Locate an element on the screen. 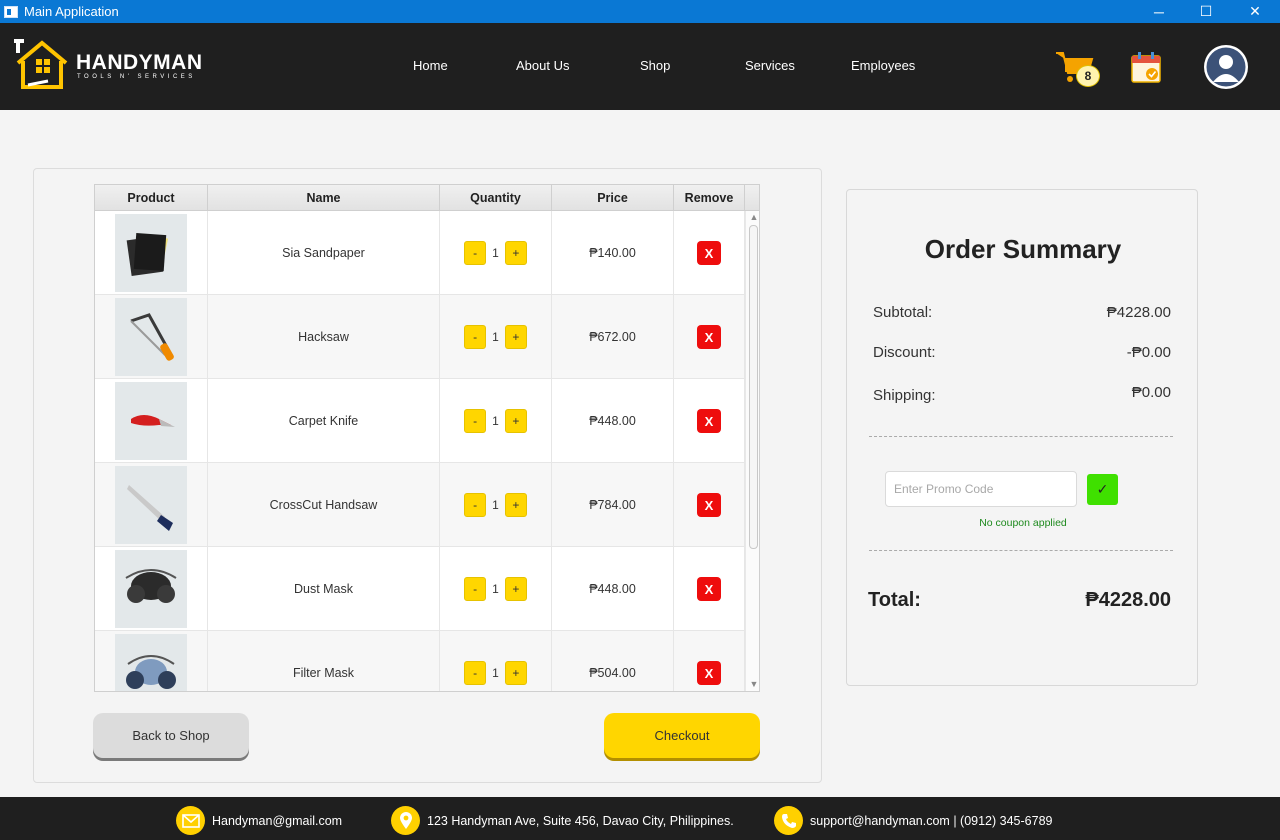  promo-code-input is located at coordinates (981, 489).